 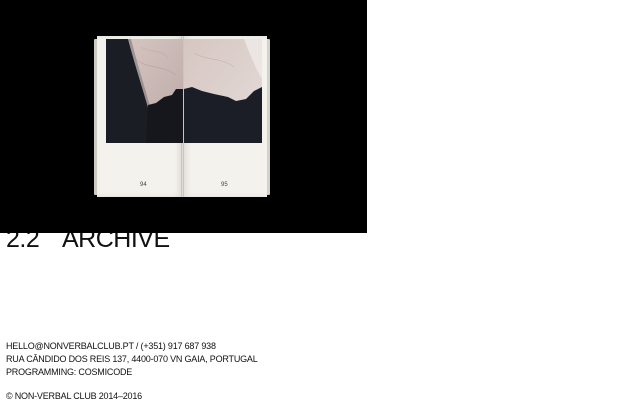 I want to click on email-link: HELLO@NONVERBALCLUB.PT, so click(x=70, y=346).